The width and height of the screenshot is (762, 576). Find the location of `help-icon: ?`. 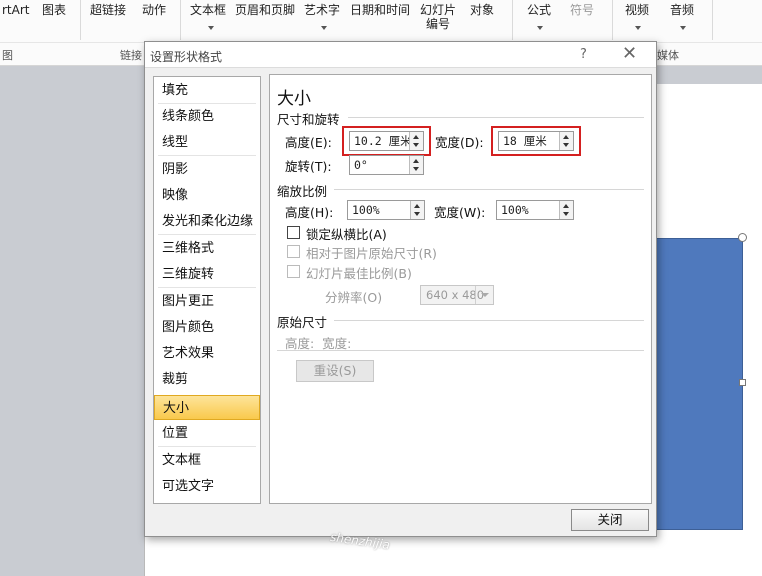

help-icon: ? is located at coordinates (583, 54).